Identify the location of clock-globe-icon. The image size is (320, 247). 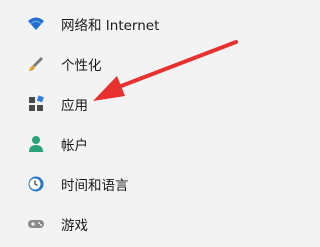
(36, 184).